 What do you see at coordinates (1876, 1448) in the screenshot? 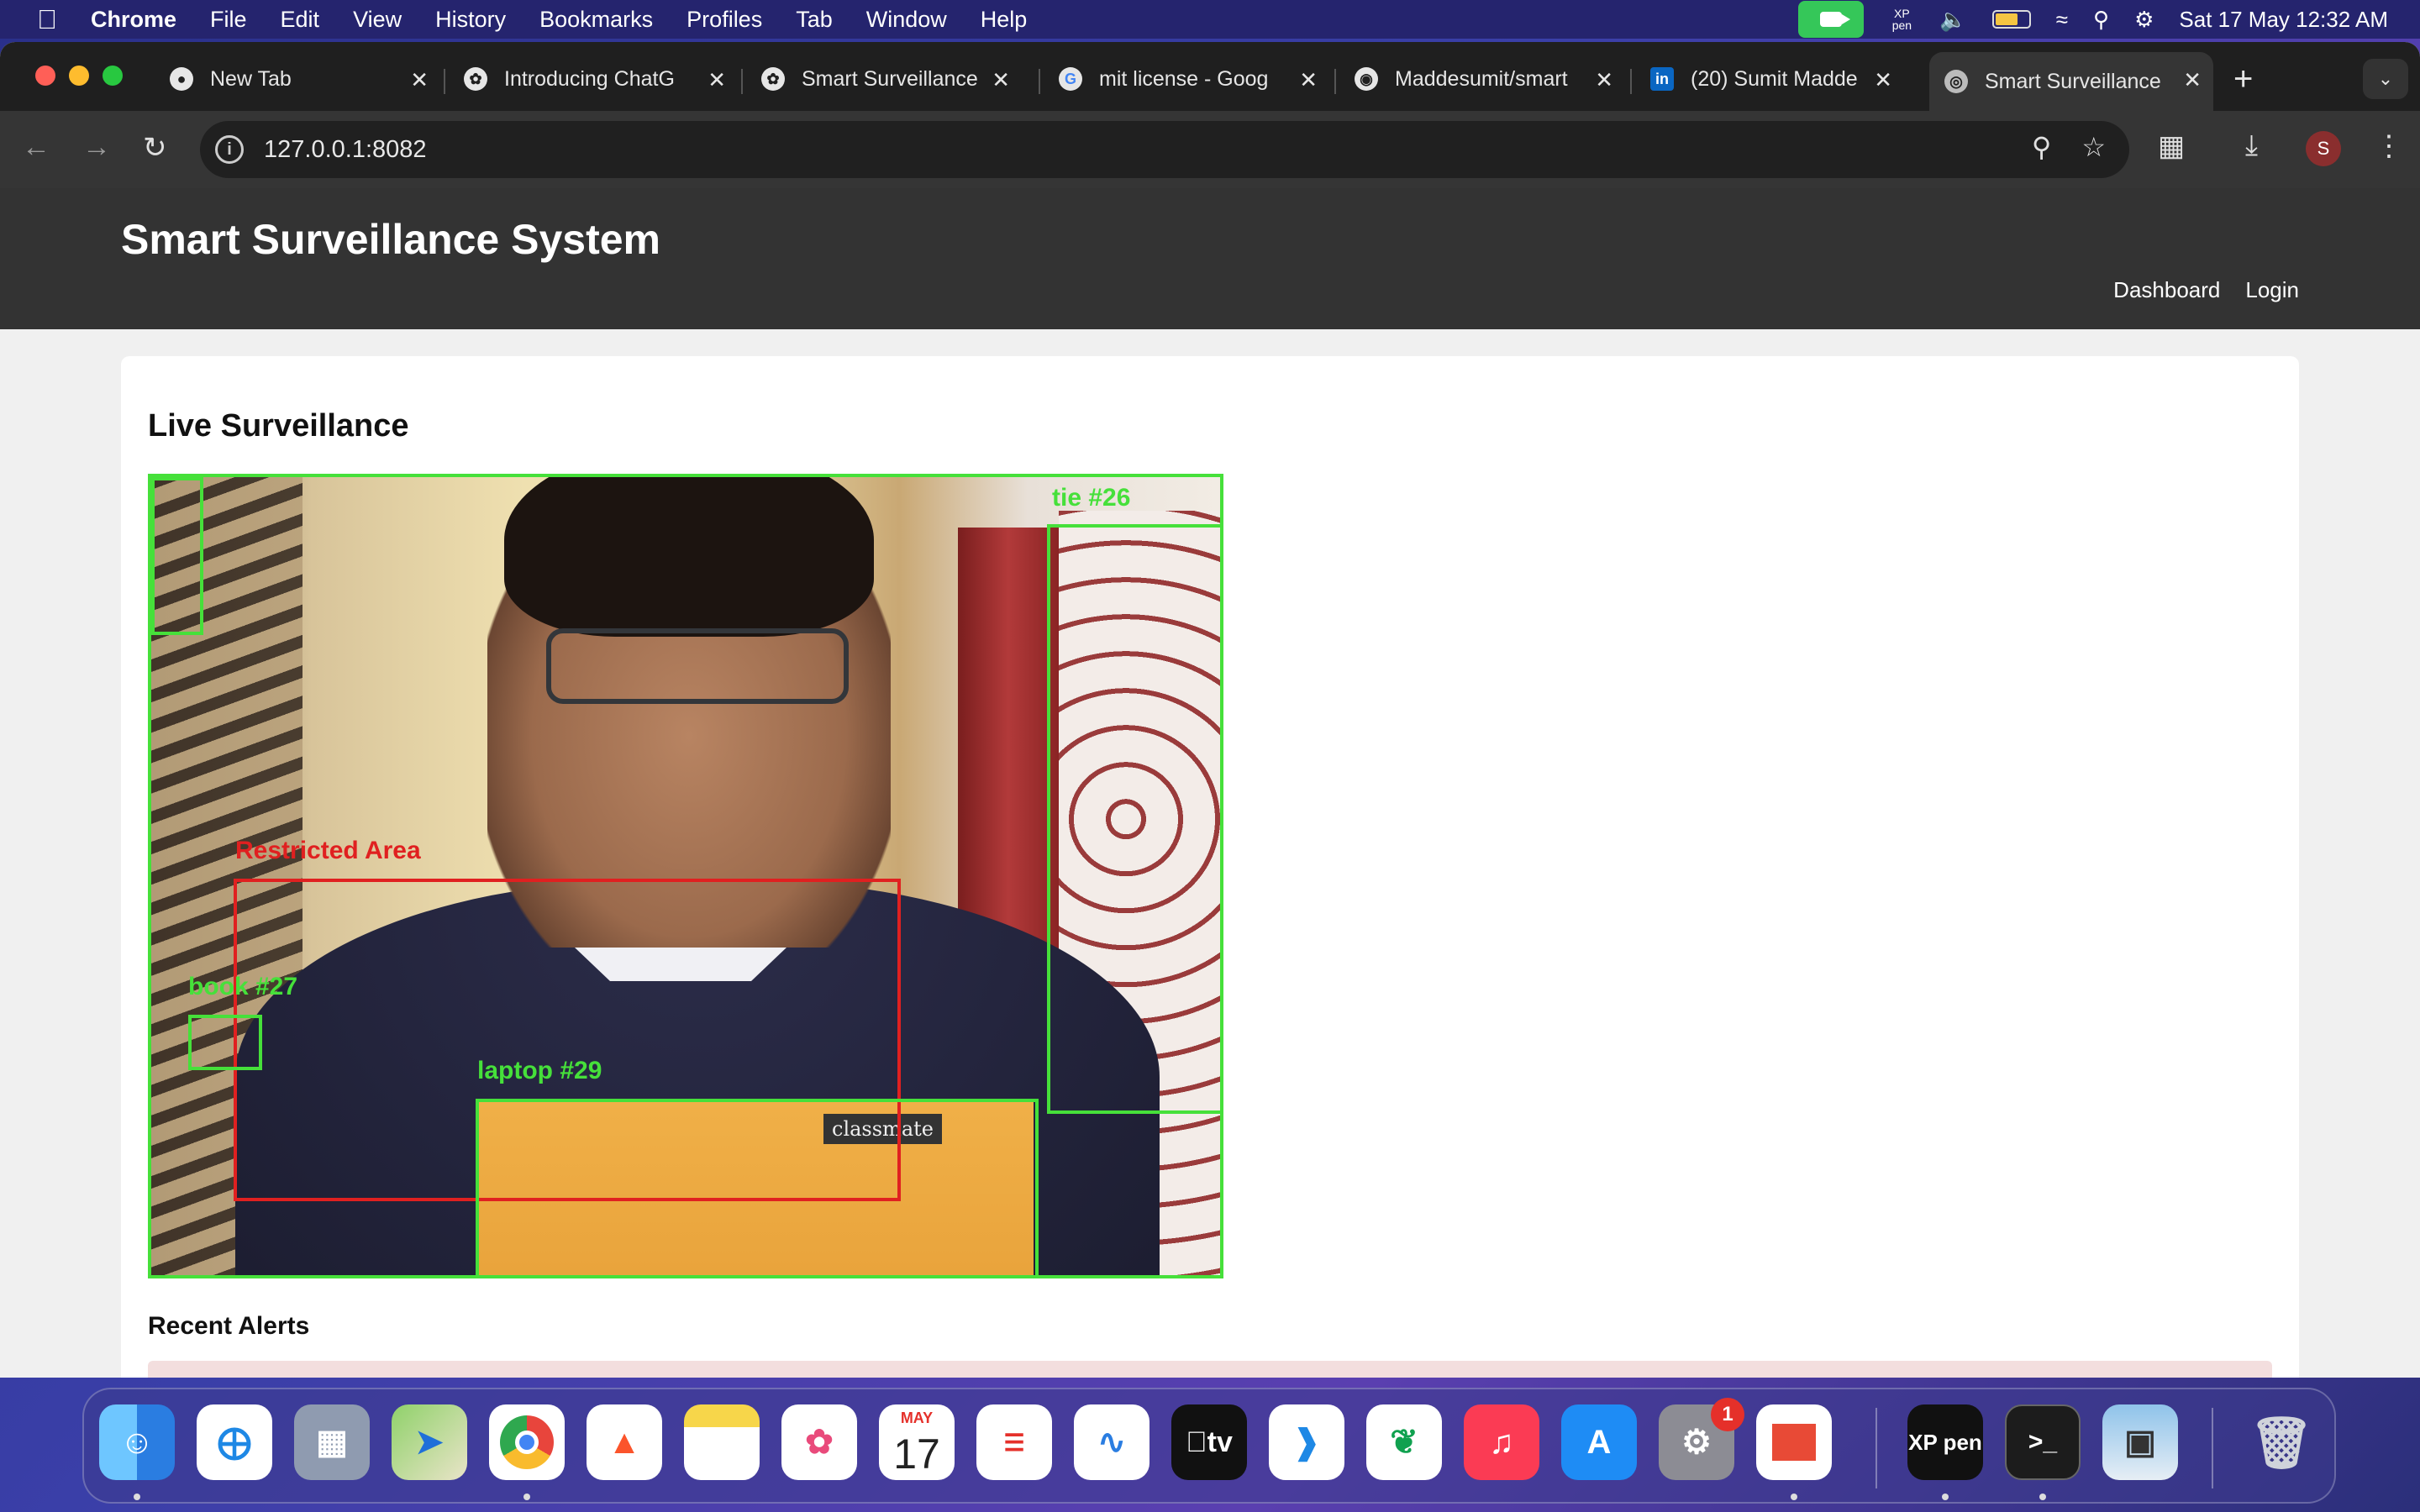
I see `dock-divider` at bounding box center [1876, 1448].